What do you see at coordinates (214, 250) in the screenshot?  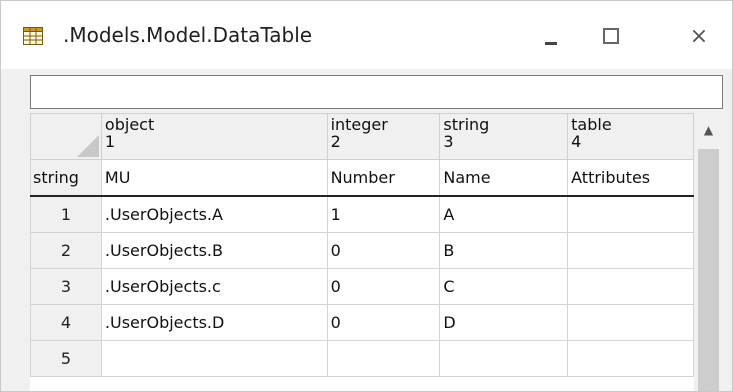 I see `table-cell: .UserObjects.B` at bounding box center [214, 250].